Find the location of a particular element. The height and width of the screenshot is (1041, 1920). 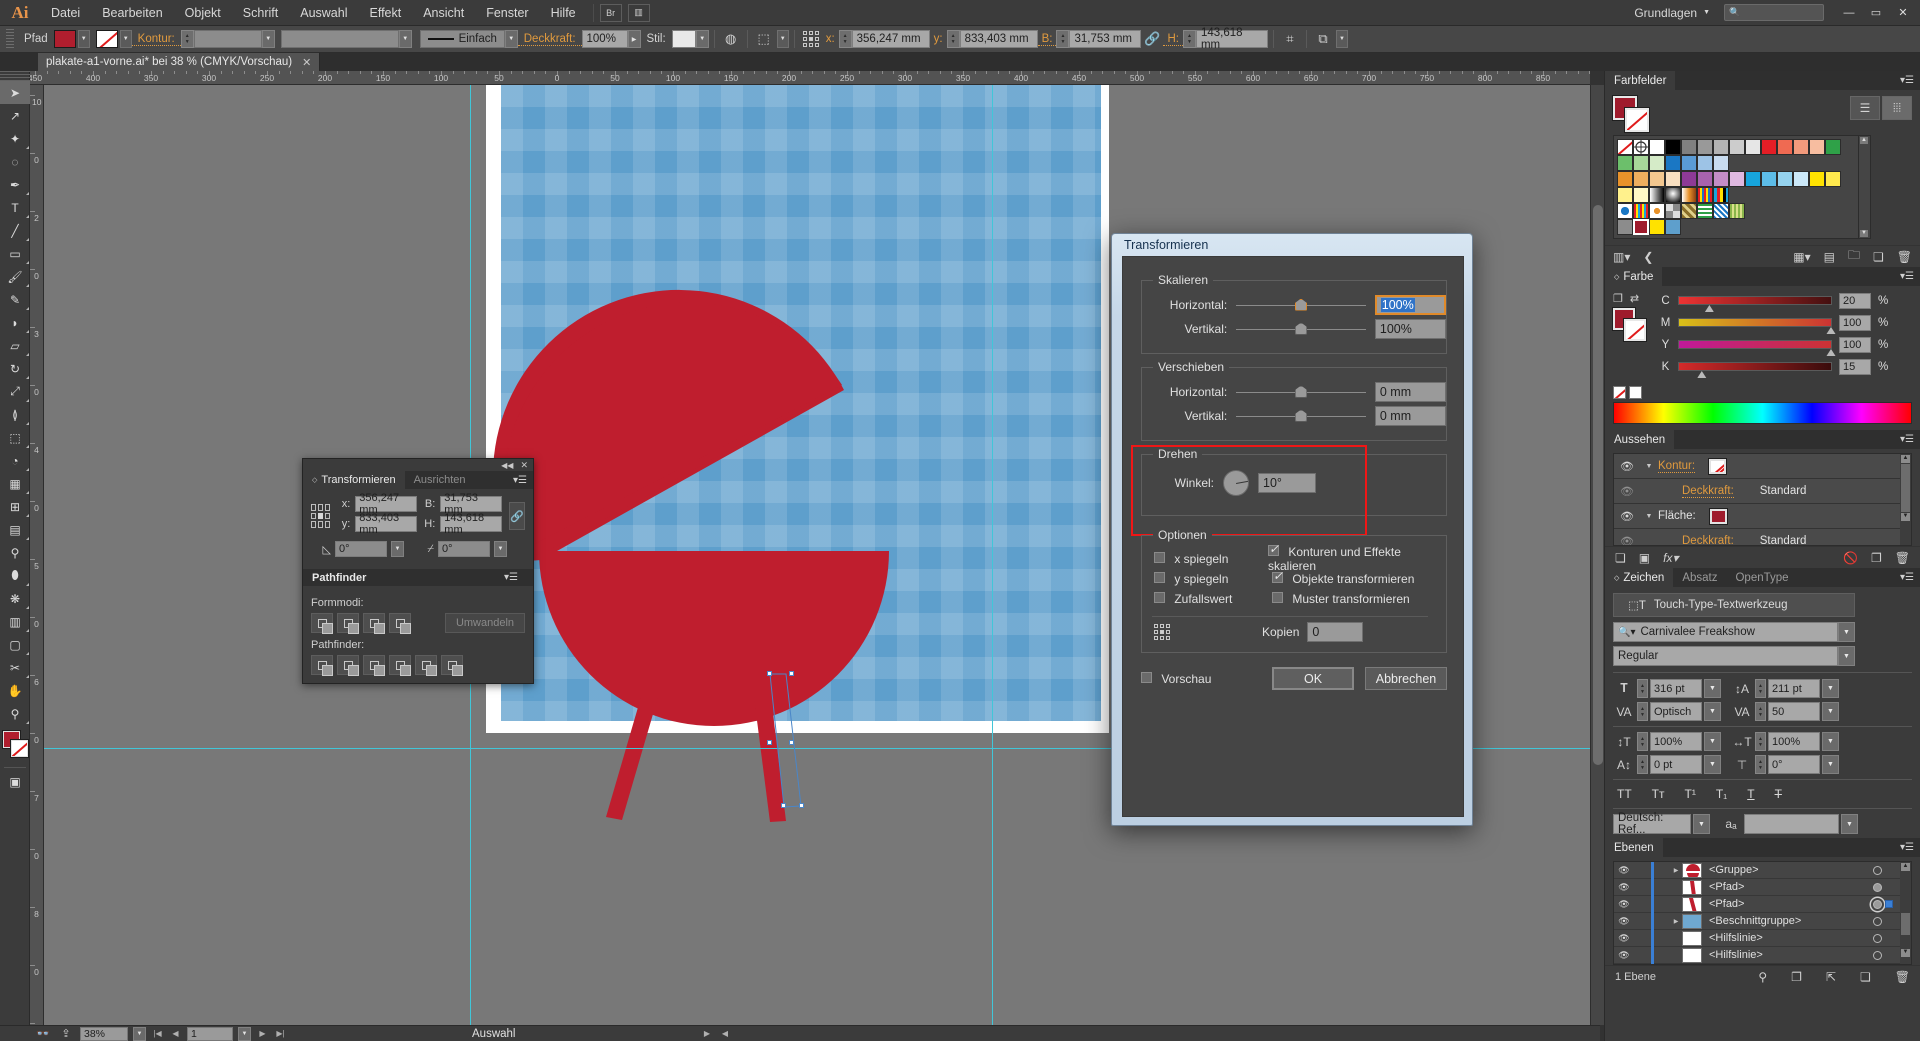

rotation-stepper: ▲ ▼ is located at coordinates (1760, 764).